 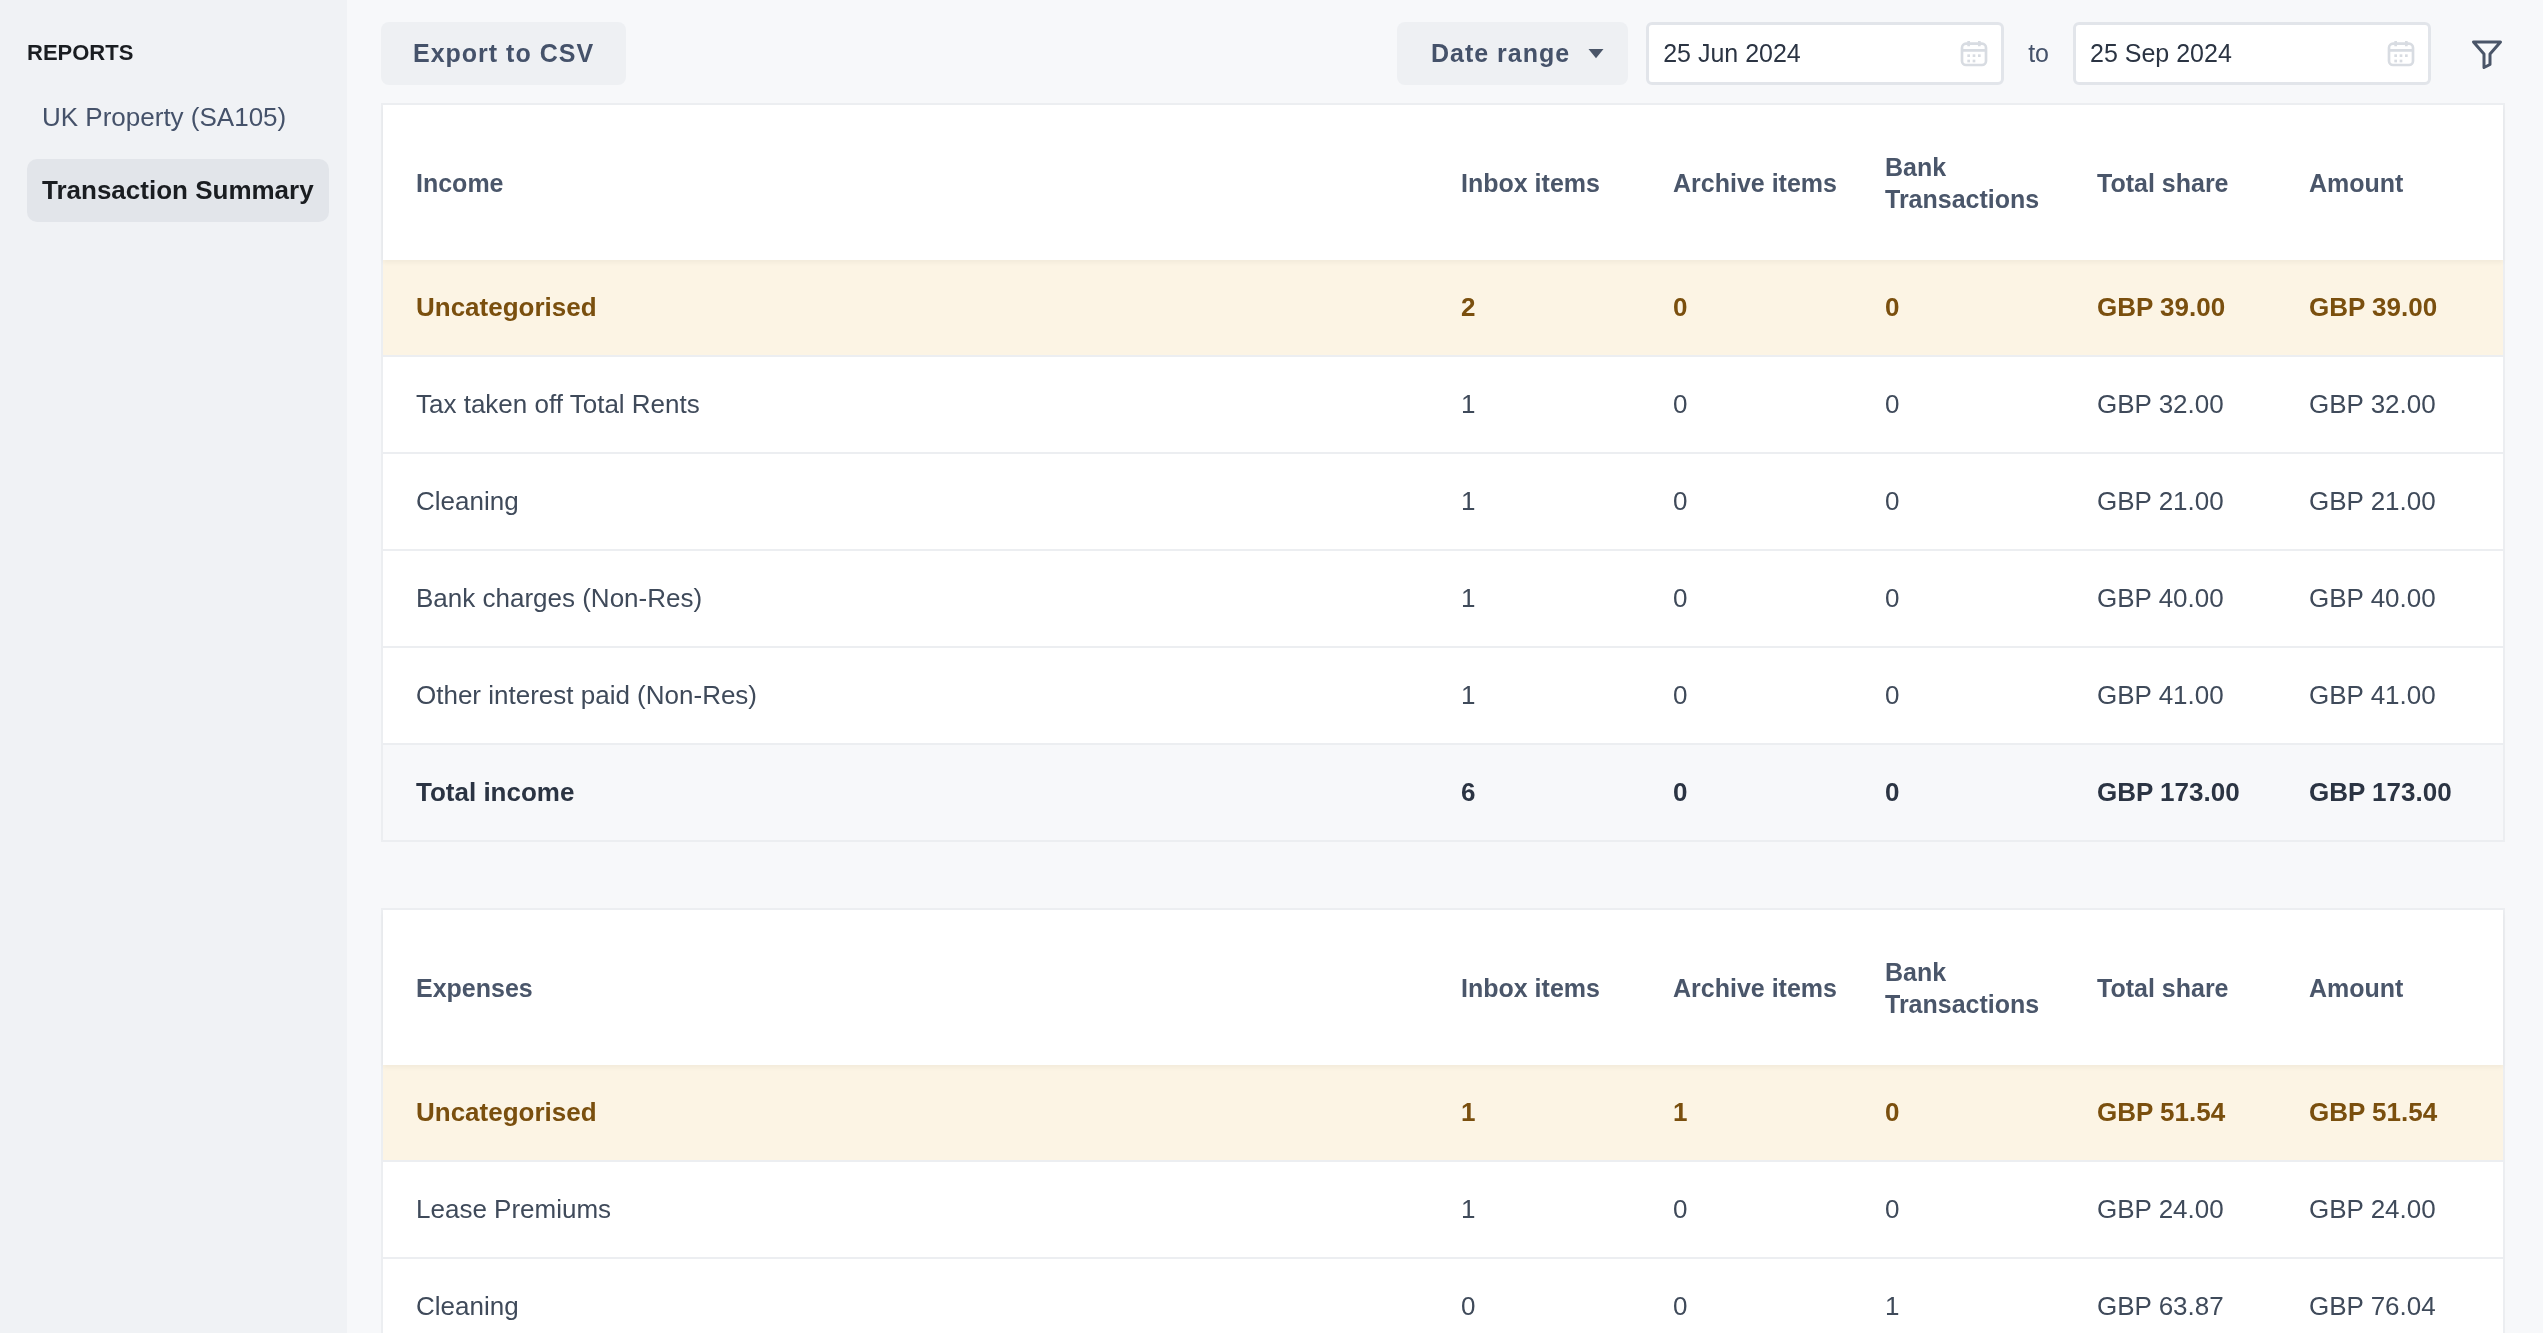 I want to click on column-header: Expenses, so click(x=474, y=988).